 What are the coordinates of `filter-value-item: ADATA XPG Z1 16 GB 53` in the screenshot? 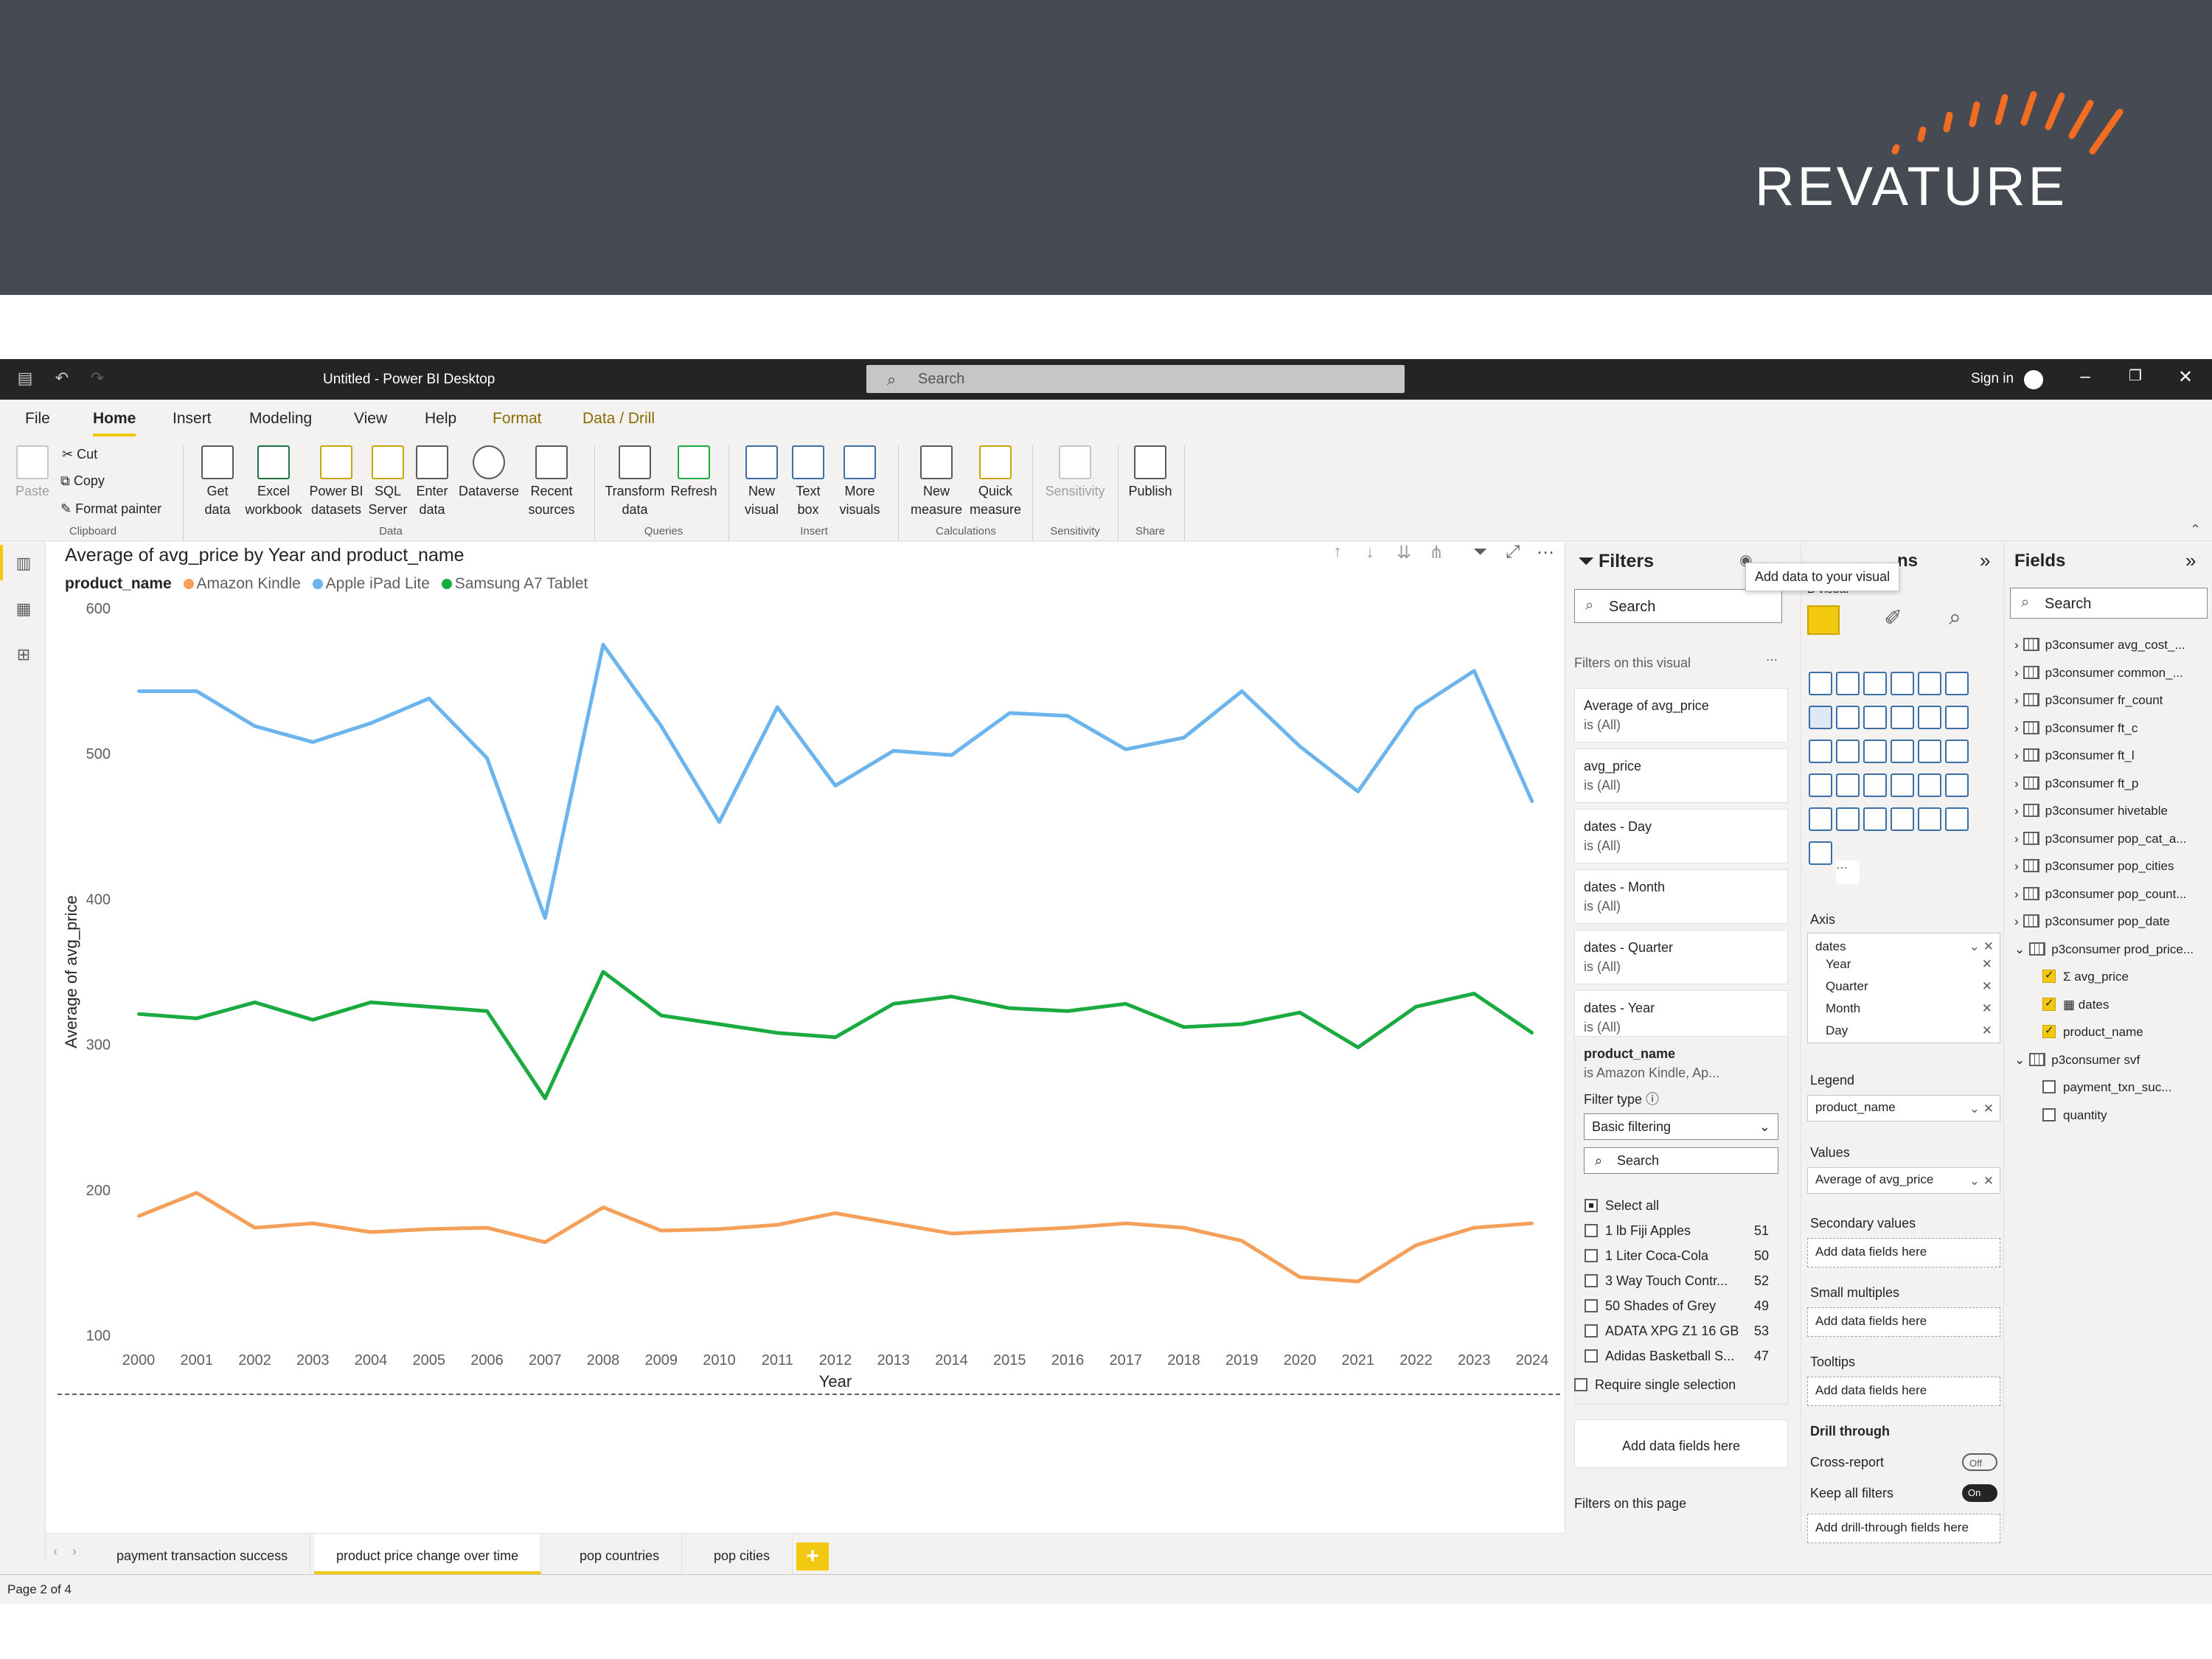 It's located at (1677, 1336).